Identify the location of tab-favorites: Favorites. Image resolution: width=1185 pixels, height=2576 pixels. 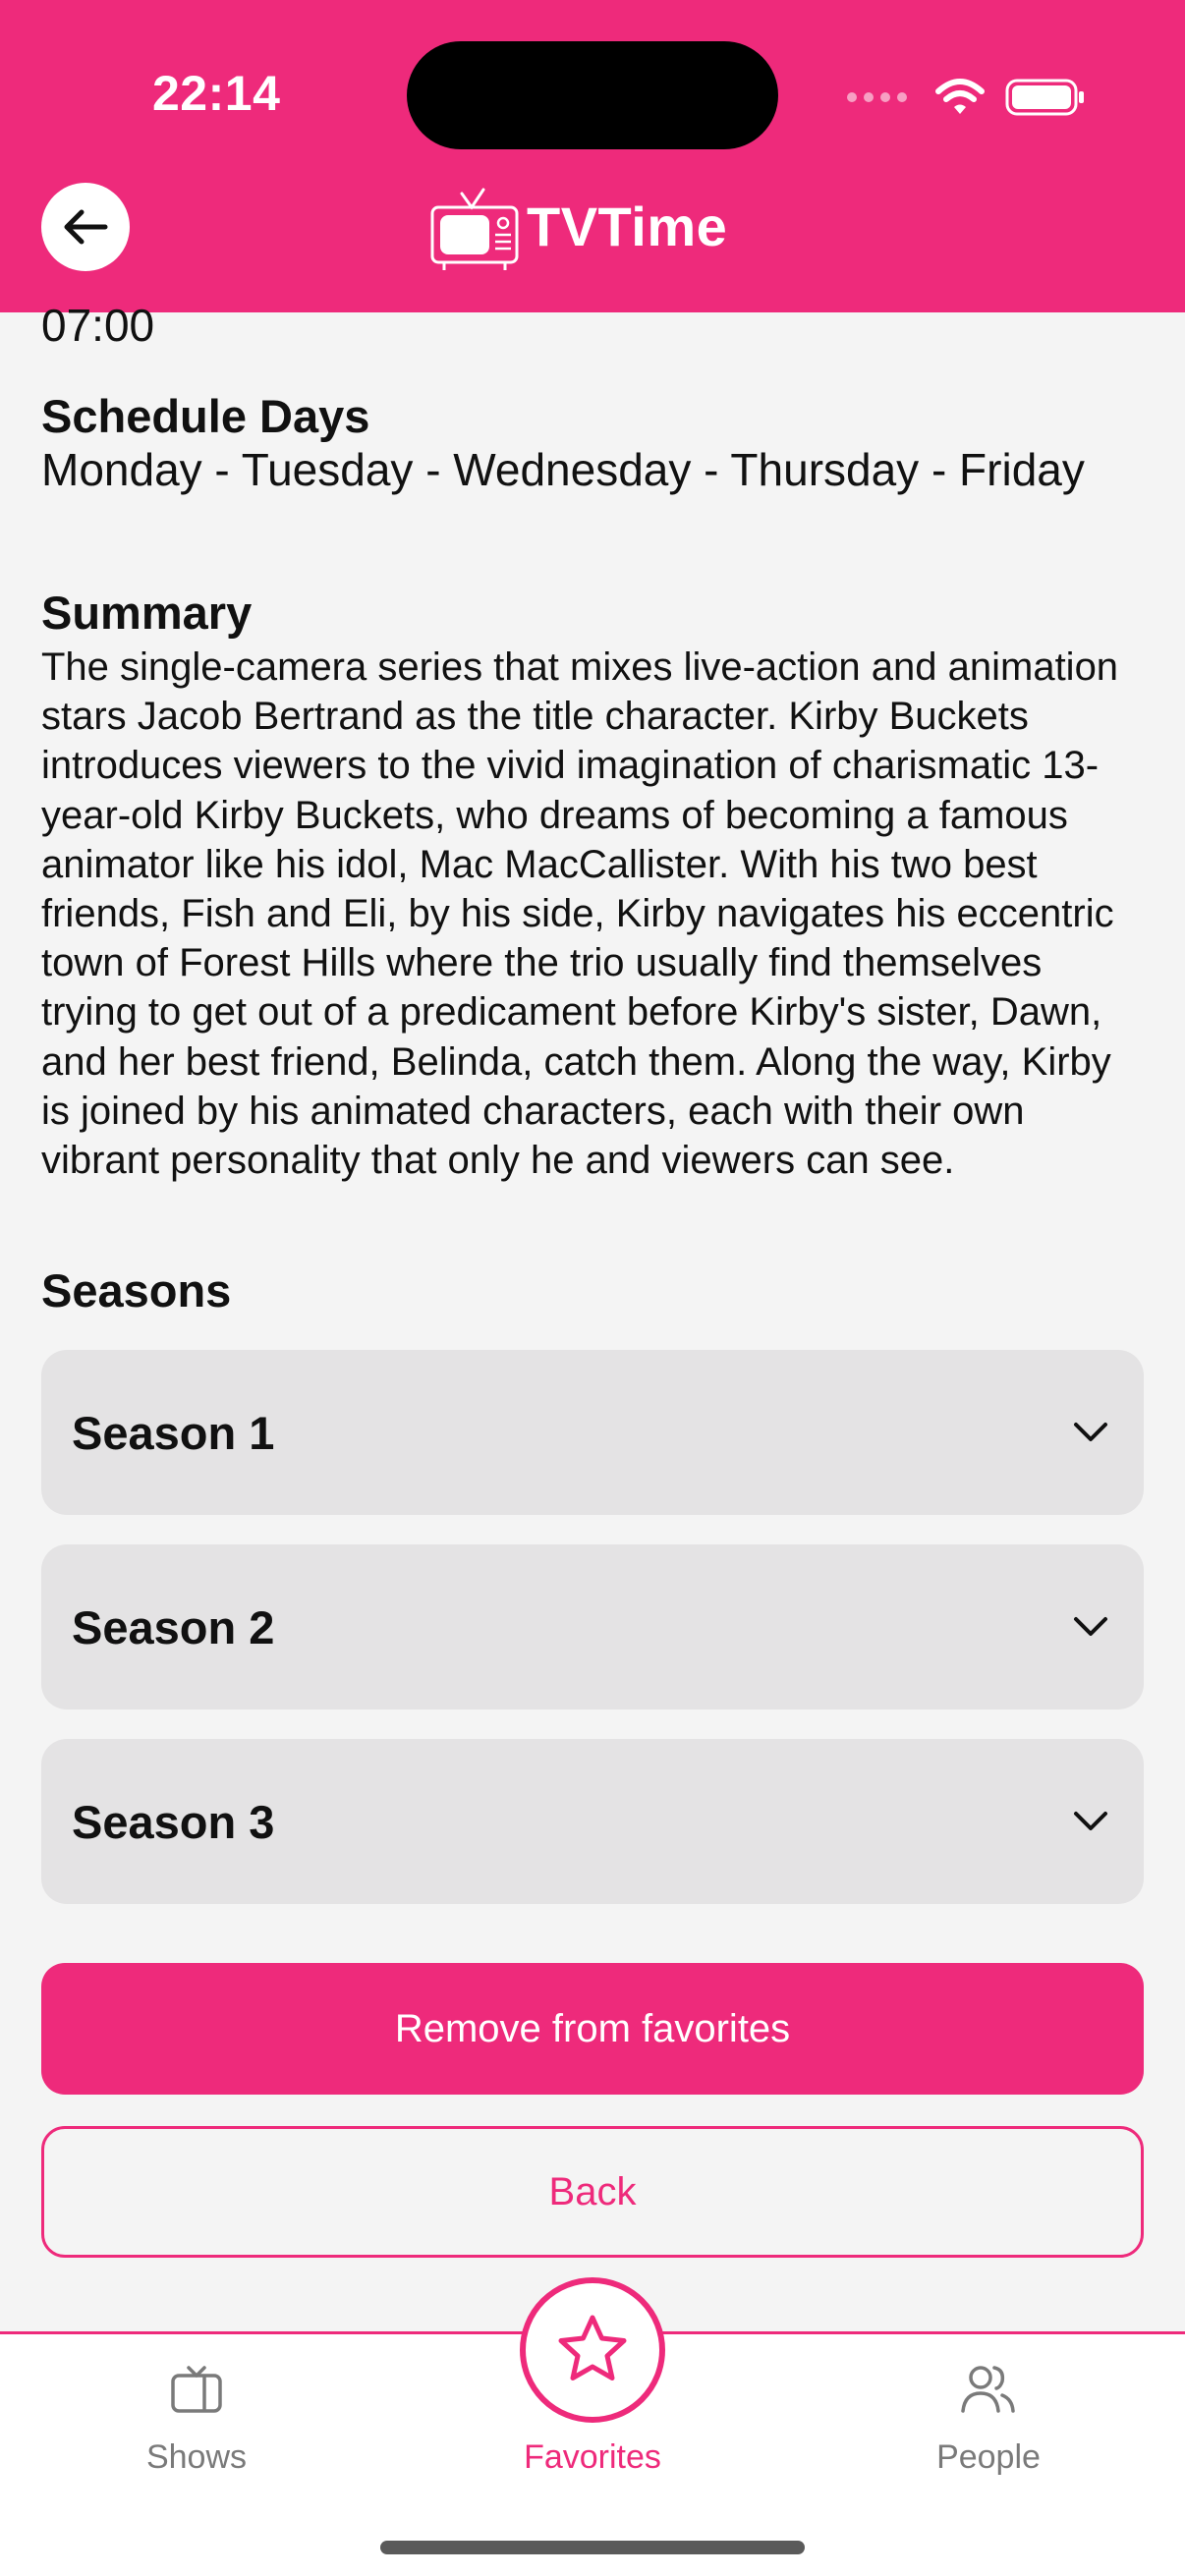
(592, 2432).